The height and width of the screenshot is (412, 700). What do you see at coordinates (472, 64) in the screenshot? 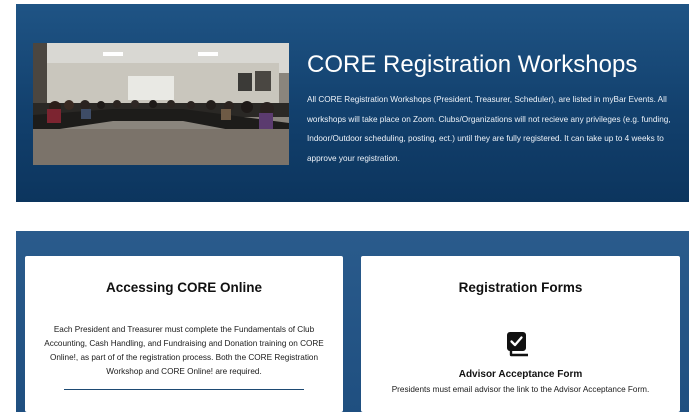
I see `hero-title: CORE Registration Workshops` at bounding box center [472, 64].